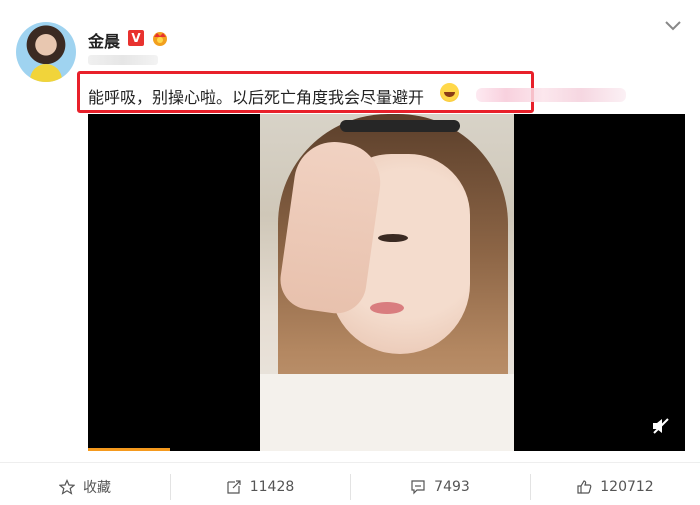 The image size is (700, 505). What do you see at coordinates (136, 38) in the screenshot?
I see `verified-badge: V` at bounding box center [136, 38].